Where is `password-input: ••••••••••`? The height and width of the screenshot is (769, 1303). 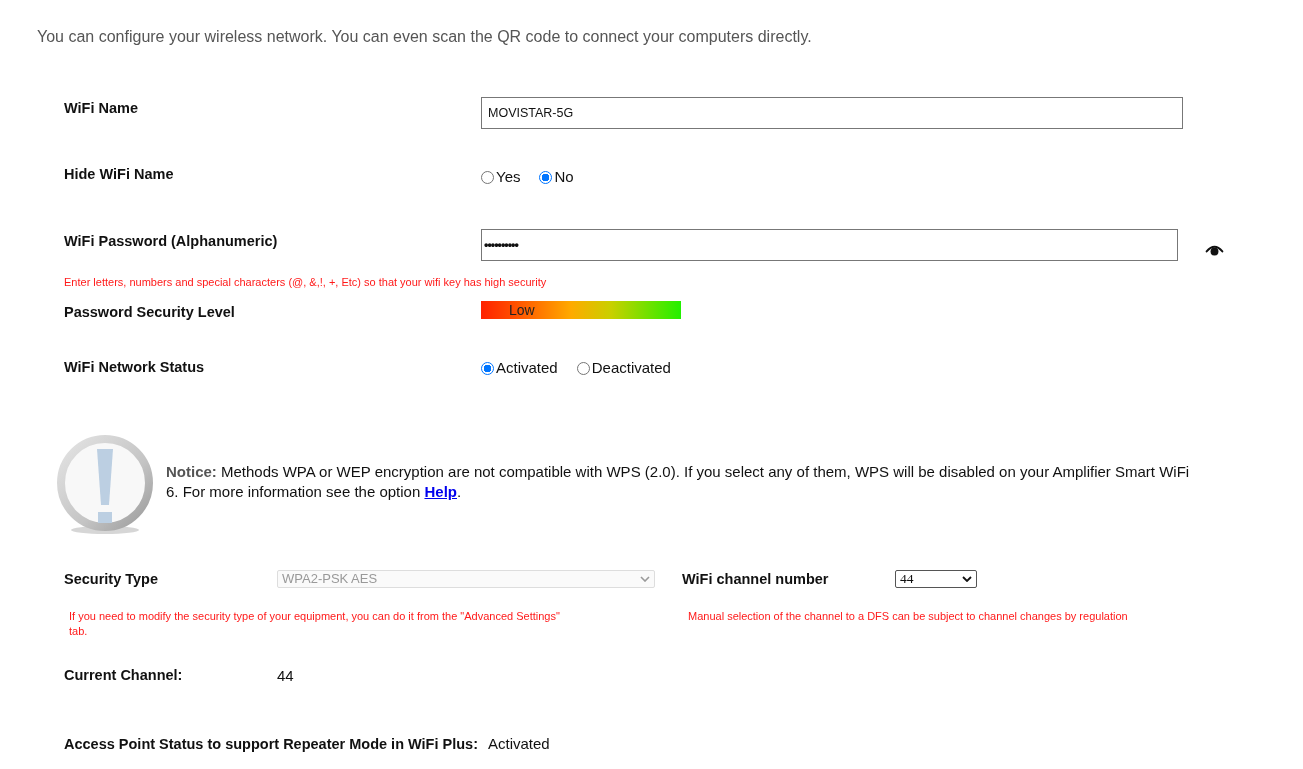 password-input: •••••••••• is located at coordinates (829, 245).